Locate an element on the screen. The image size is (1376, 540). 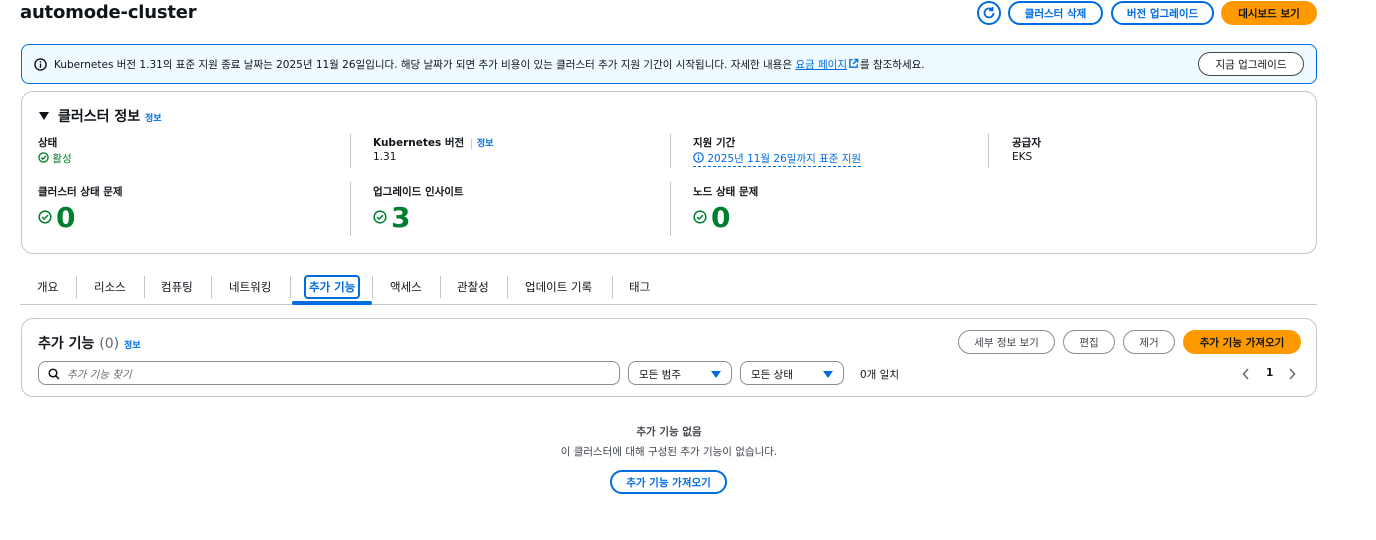
tab-bar: 개요 리소스 컴퓨팅 네트워킹 추가 기능 액세스 관찰성 업데이트 기록 태그 is located at coordinates (668, 287).